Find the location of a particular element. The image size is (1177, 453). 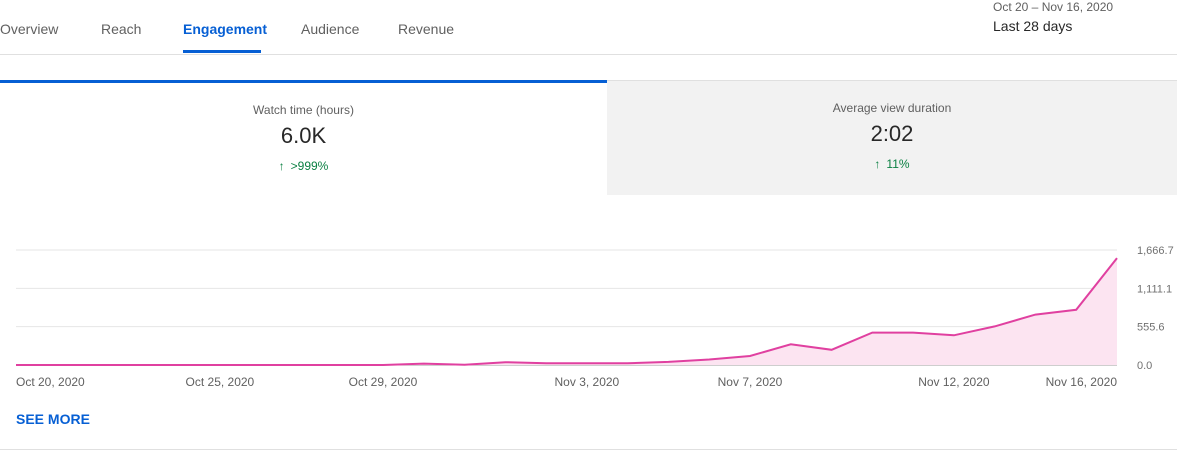

metric-value: 2:02 is located at coordinates (892, 133).